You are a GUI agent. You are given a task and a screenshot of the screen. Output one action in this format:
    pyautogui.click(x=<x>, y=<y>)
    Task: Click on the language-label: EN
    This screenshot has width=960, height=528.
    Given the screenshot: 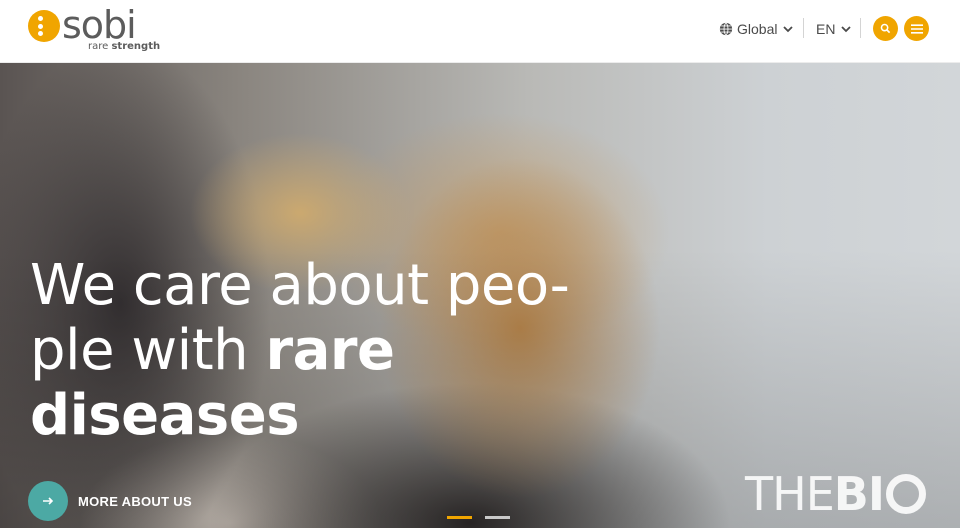 What is the action you would take?
    pyautogui.click(x=826, y=29)
    